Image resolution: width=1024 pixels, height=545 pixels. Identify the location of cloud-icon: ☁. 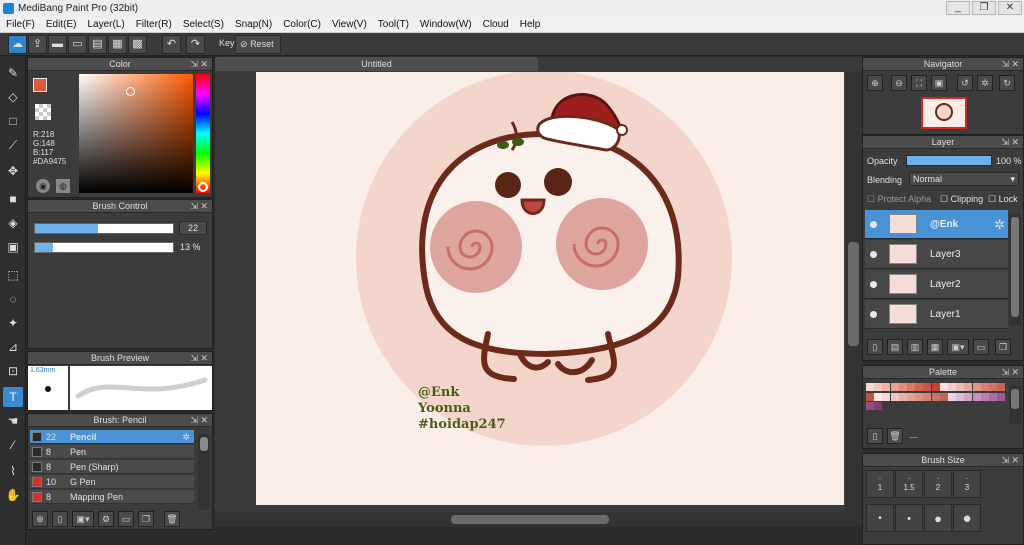
(17, 44).